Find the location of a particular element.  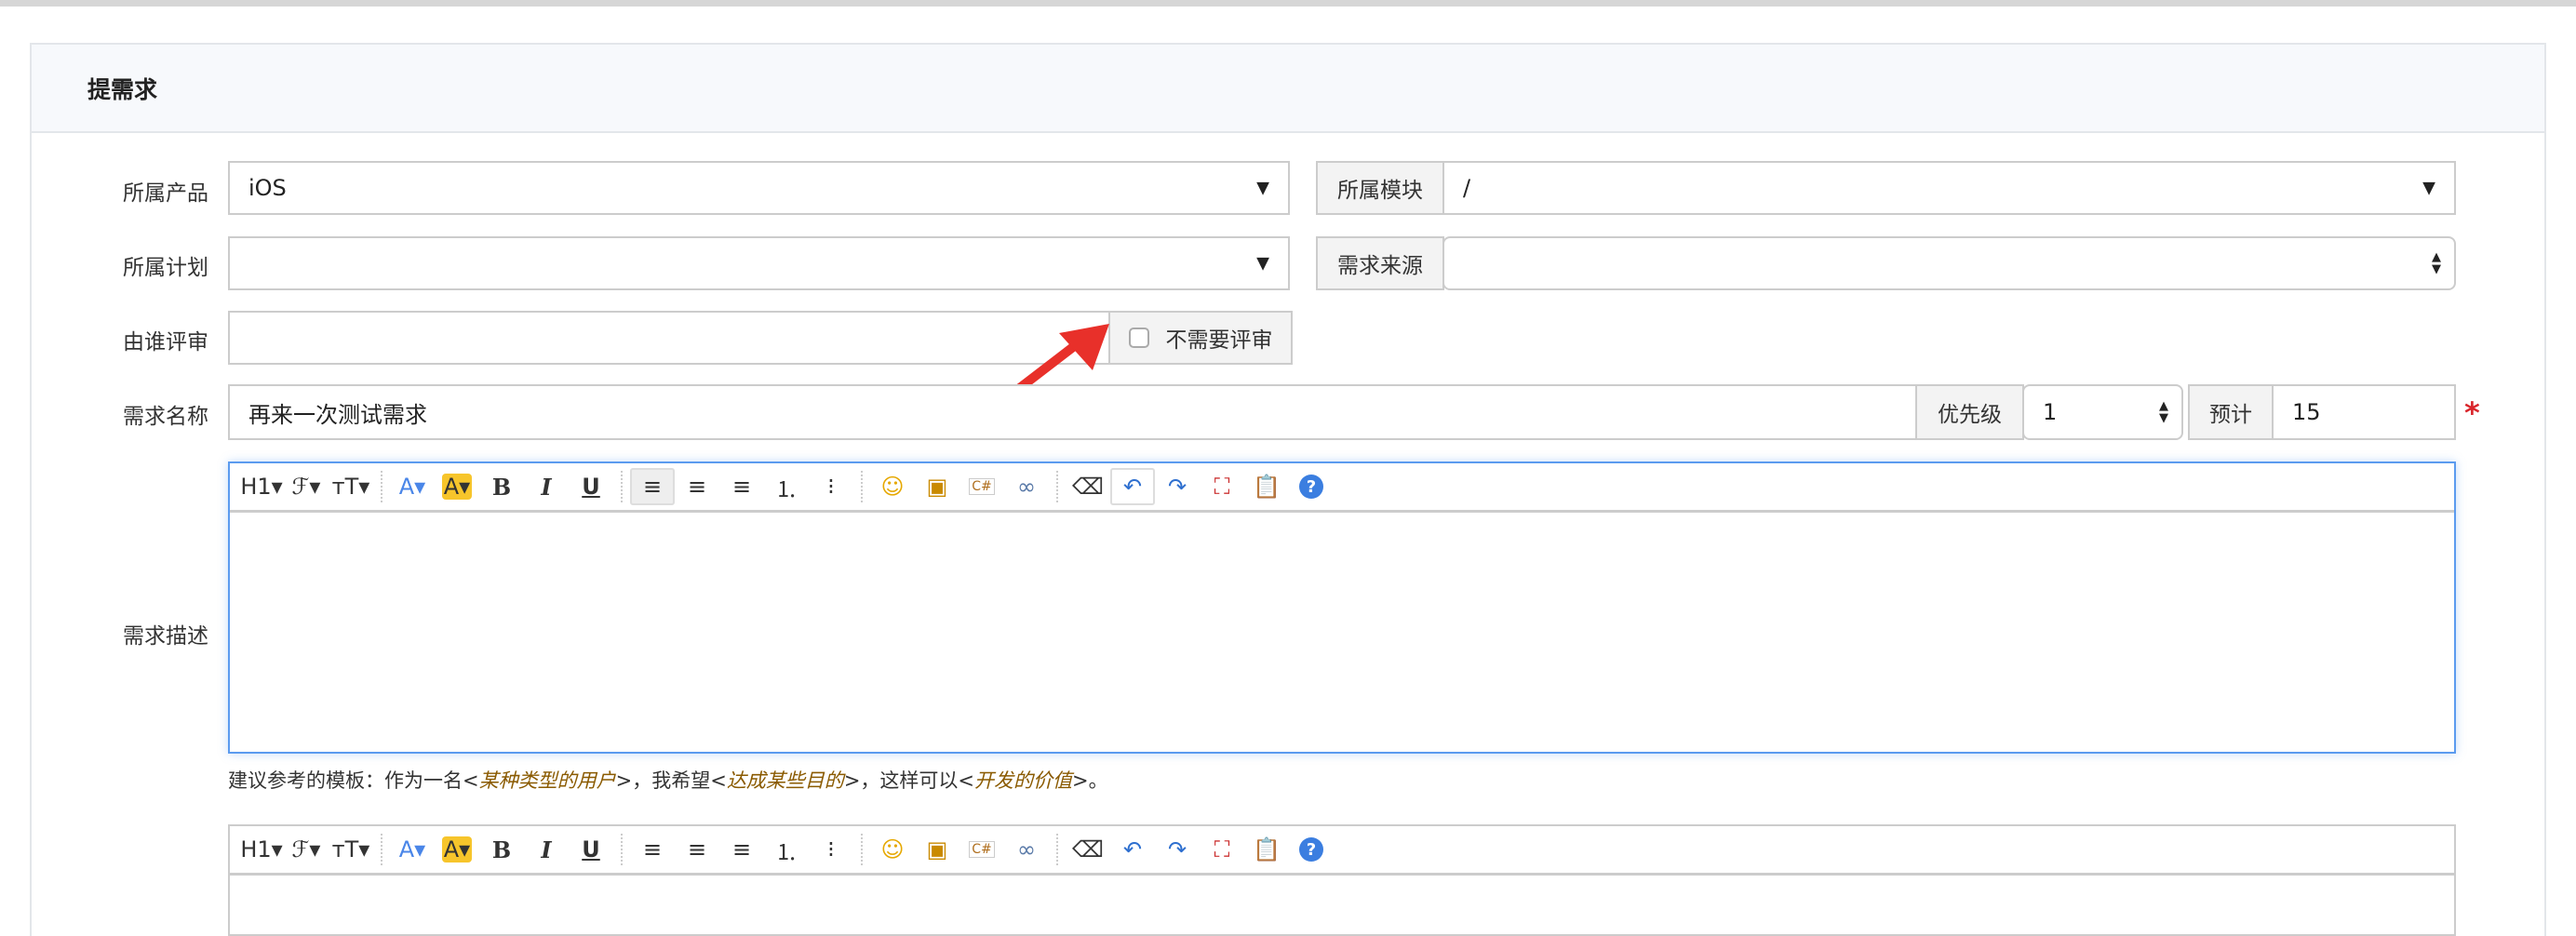

module-select: / ▼ is located at coordinates (1949, 188).